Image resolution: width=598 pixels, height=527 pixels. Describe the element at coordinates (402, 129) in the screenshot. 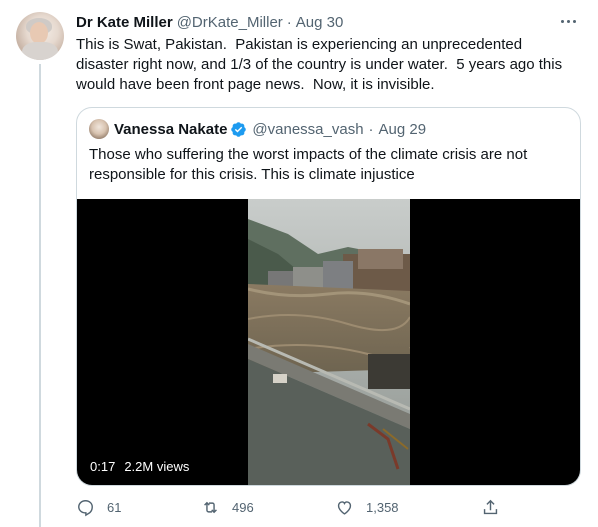

I see `quoted-timestamp: Aug 29` at that location.